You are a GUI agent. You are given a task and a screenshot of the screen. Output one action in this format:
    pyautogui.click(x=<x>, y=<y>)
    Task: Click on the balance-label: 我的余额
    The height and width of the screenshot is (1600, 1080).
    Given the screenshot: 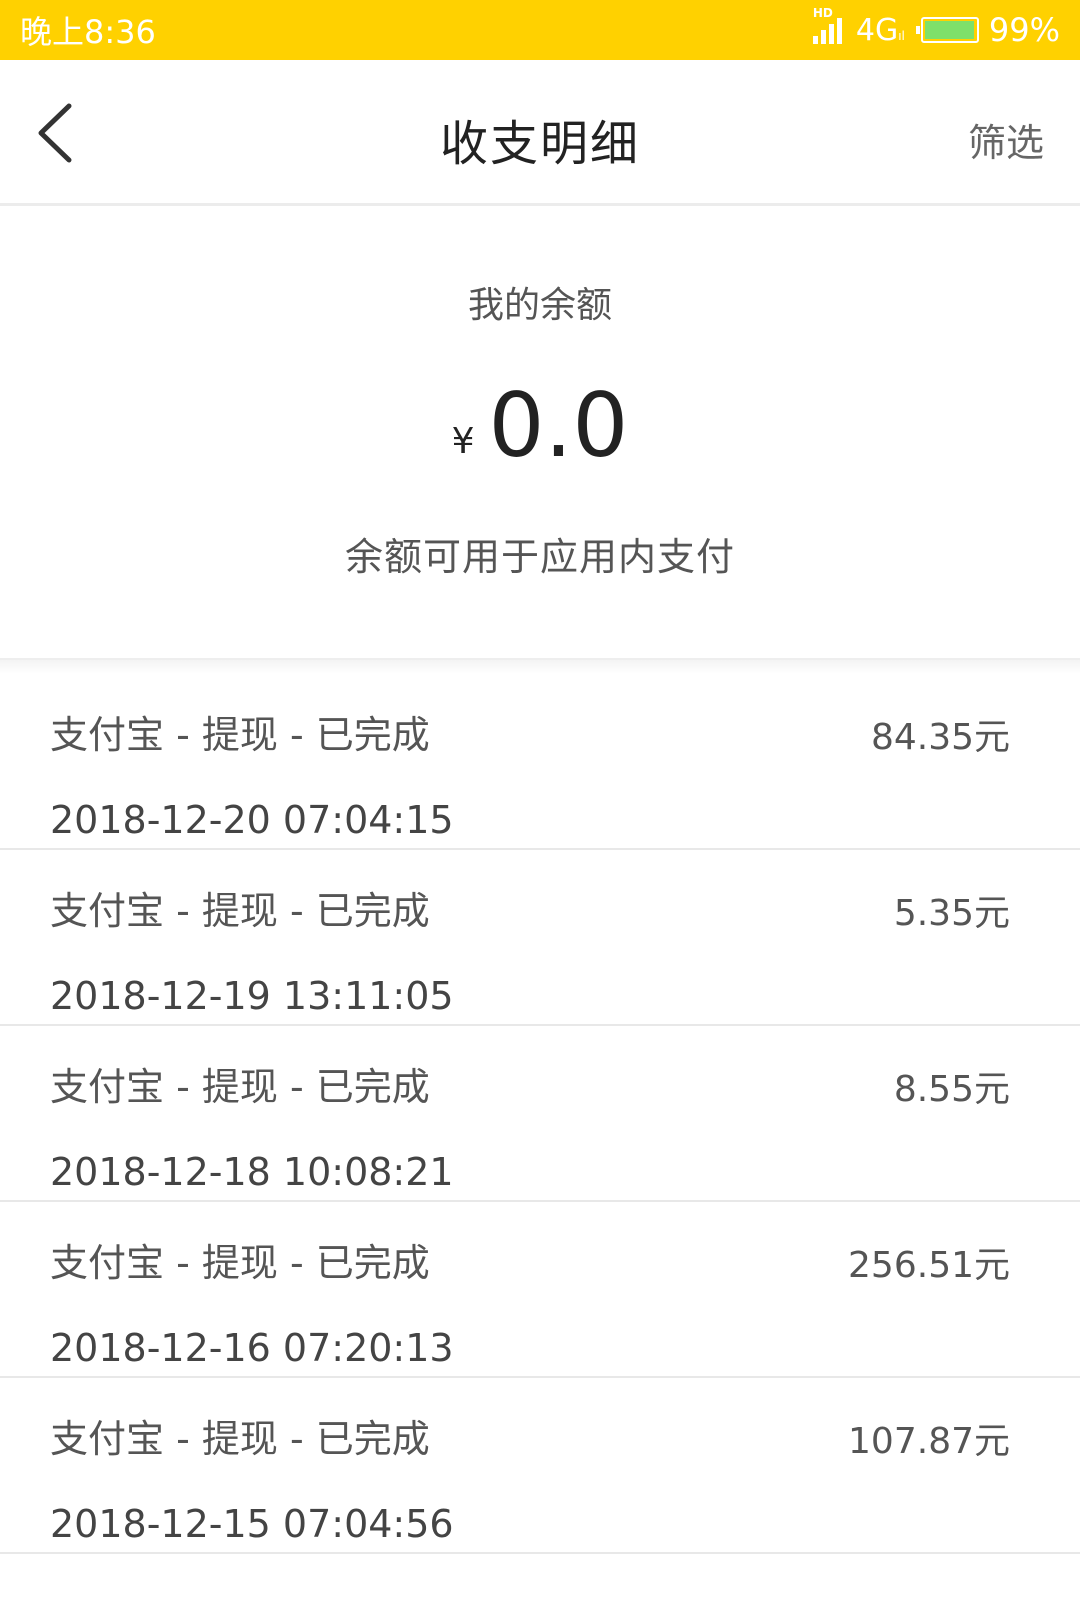 What is the action you would take?
    pyautogui.click(x=539, y=305)
    